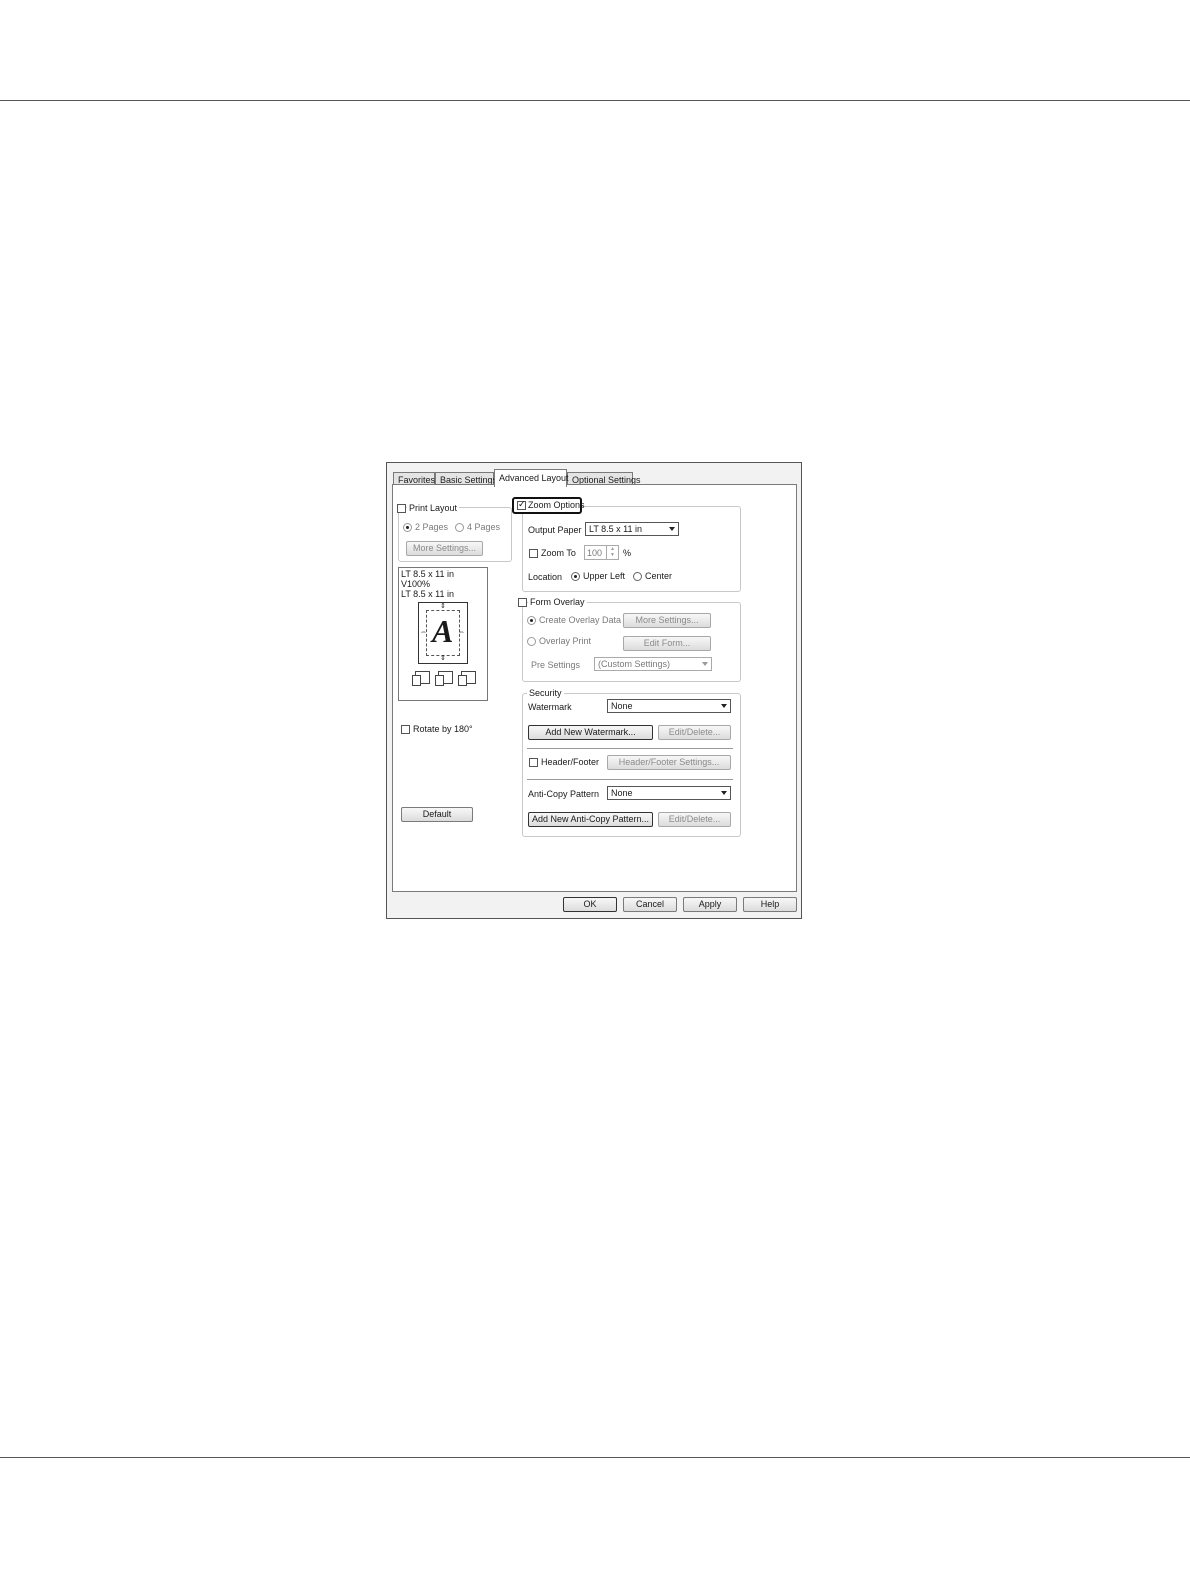 This screenshot has height=1588, width=1190. Describe the element at coordinates (622, 793) in the screenshot. I see `anticopy-value: None` at that location.